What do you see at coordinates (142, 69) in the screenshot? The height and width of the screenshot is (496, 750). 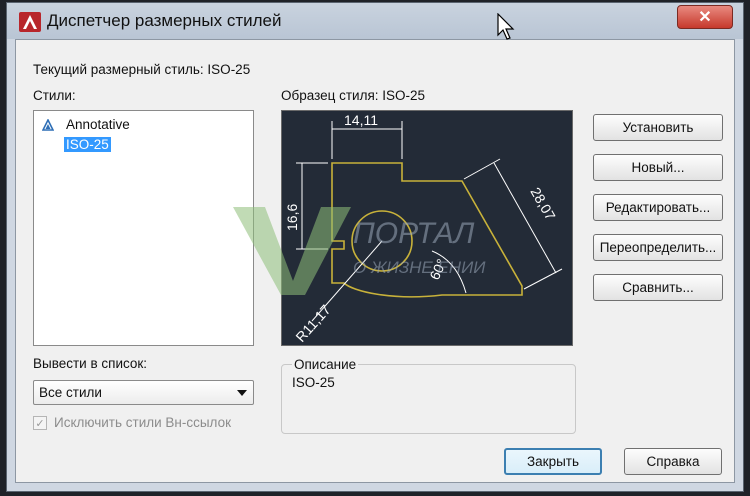 I see `current-style-label: Текущий размерный стиль: ISO-25` at bounding box center [142, 69].